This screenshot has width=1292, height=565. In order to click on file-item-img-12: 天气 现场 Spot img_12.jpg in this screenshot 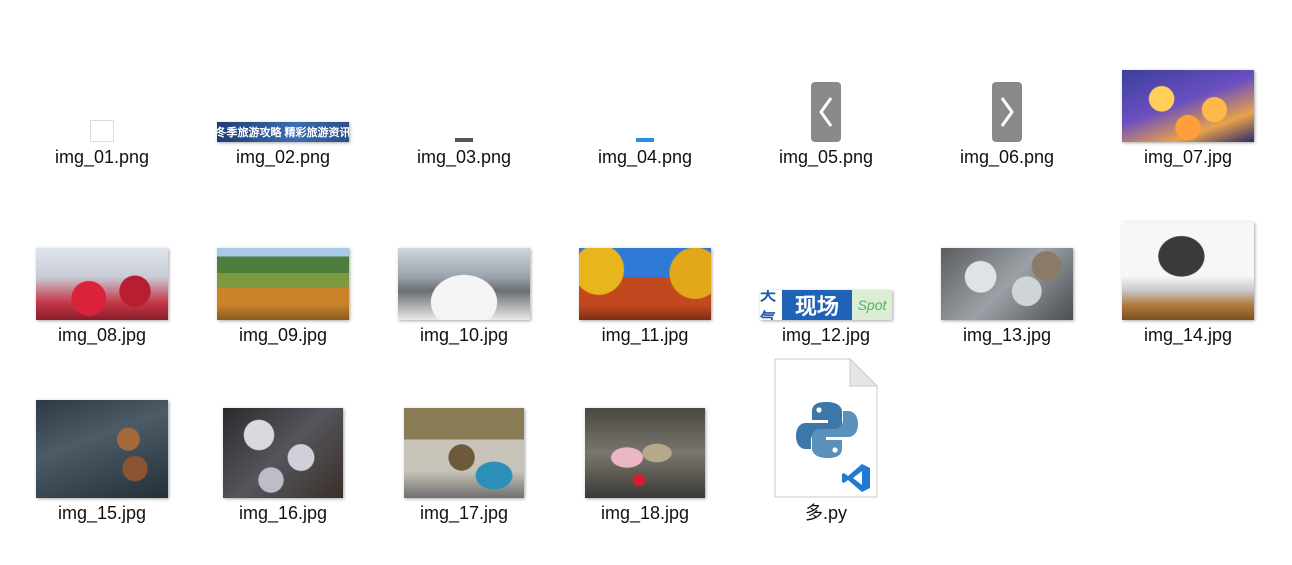, I will do `click(826, 262)`.